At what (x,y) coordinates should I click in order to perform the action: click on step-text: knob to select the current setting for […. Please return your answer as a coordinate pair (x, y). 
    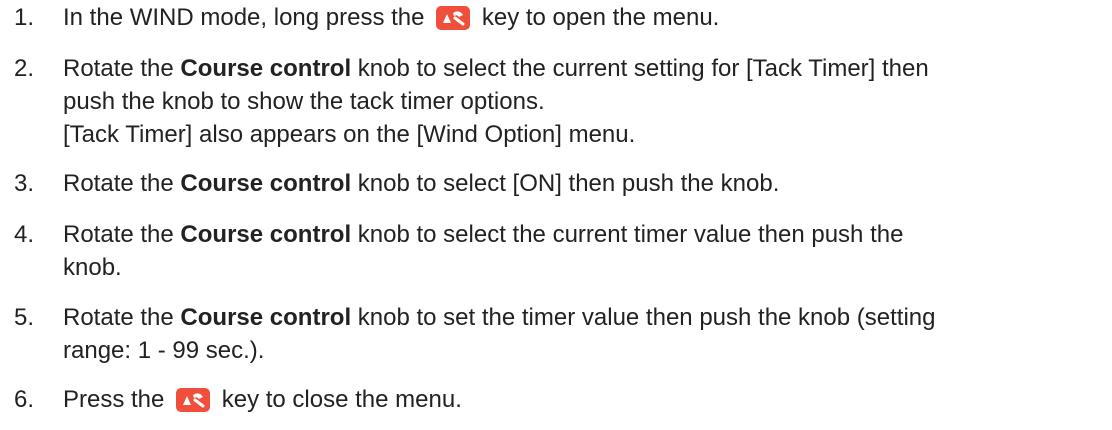
    Looking at the image, I should click on (643, 68).